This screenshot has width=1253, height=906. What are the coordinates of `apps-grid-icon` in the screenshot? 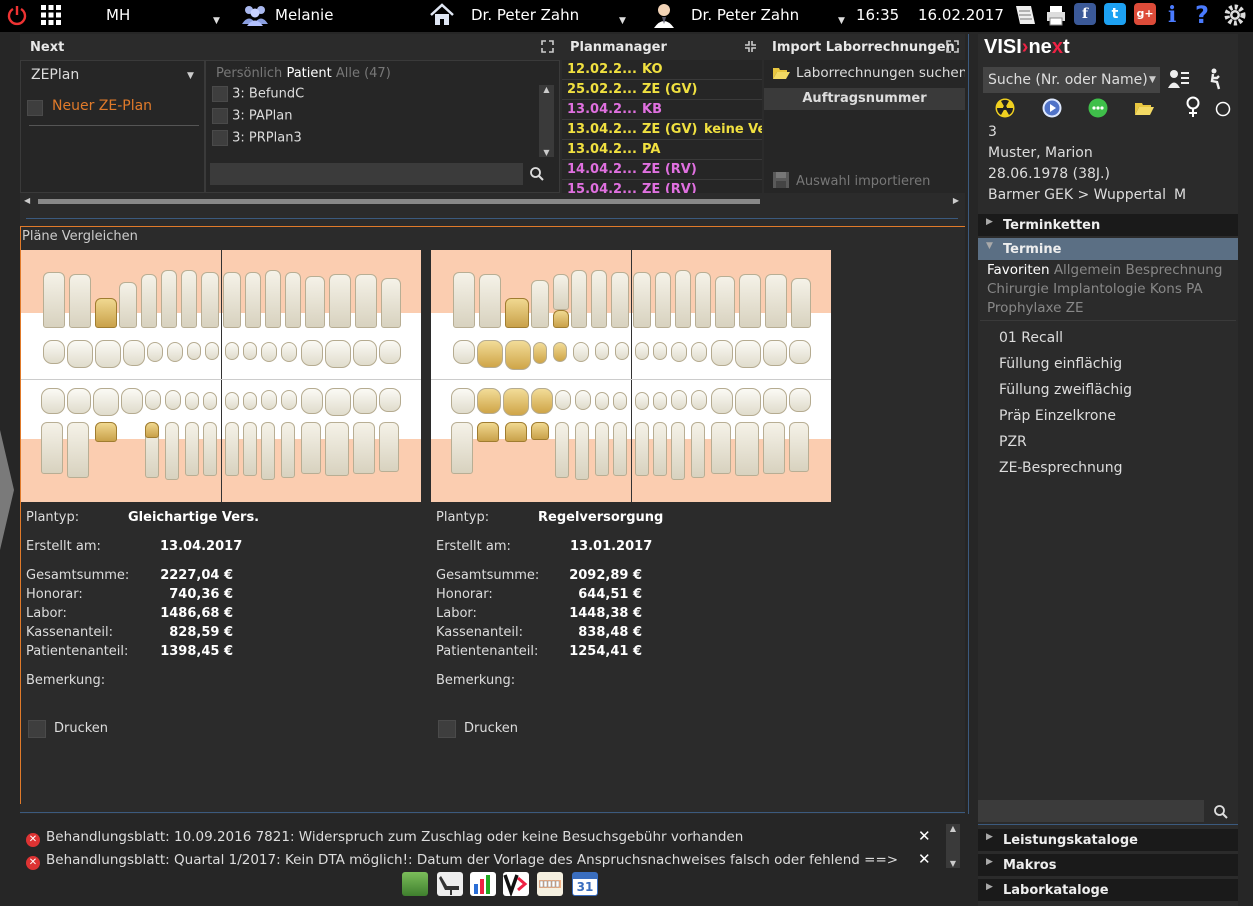 It's located at (51, 17).